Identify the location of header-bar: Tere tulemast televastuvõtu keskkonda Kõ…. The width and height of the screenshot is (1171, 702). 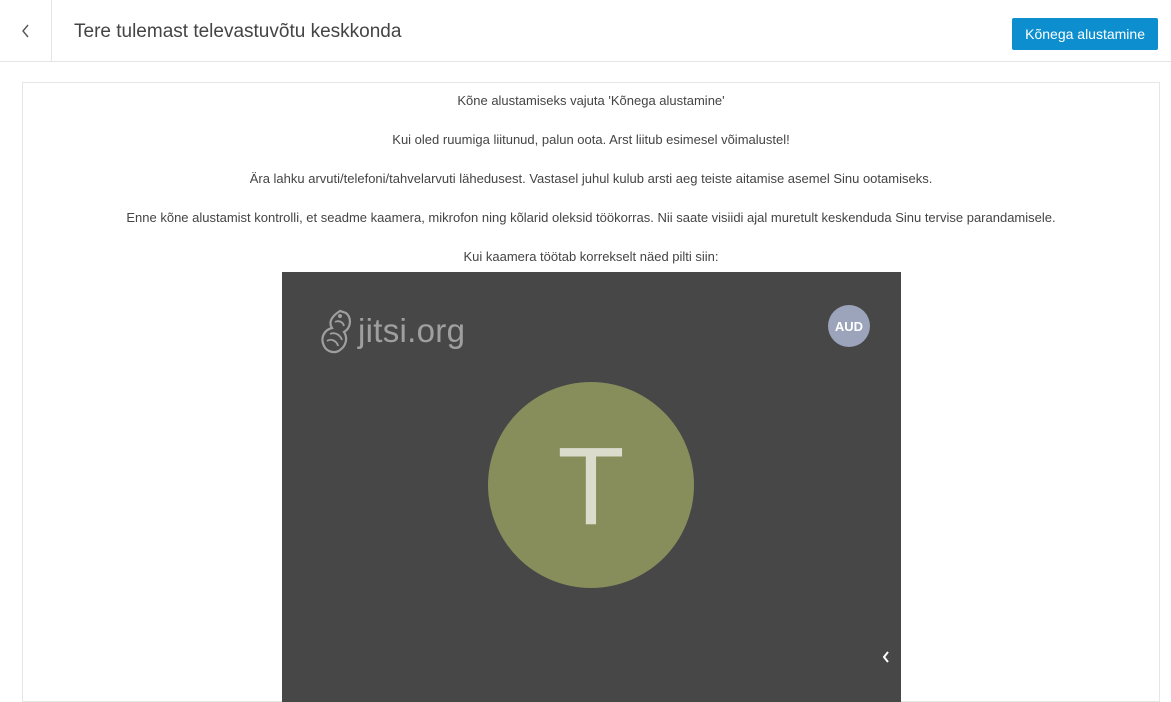
(585, 31).